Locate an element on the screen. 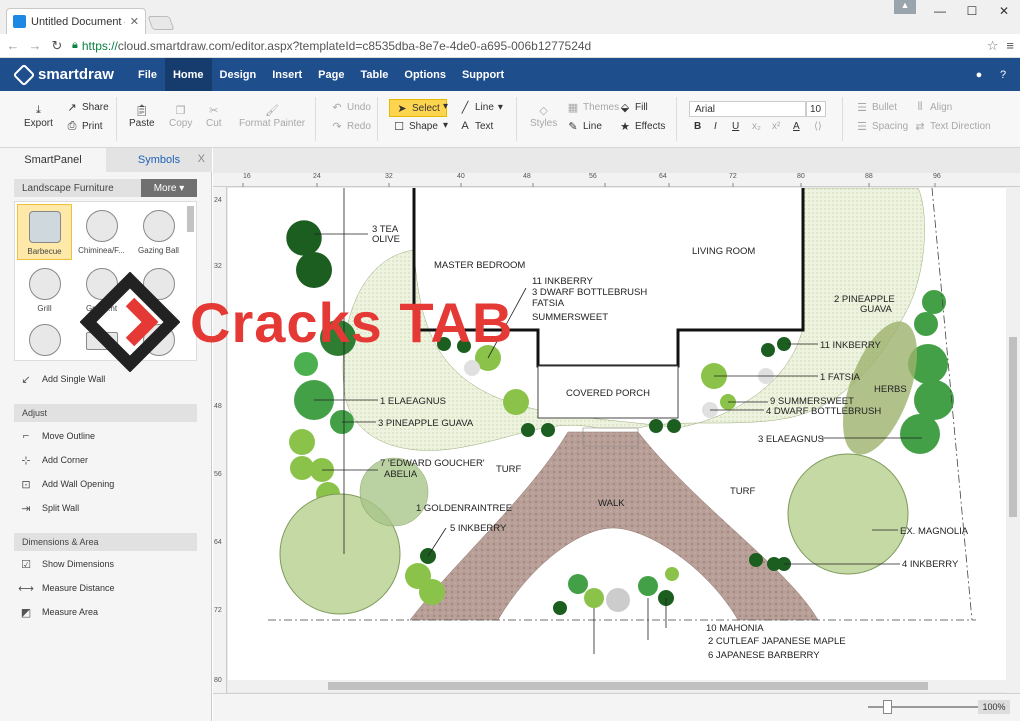 Image resolution: width=1020 pixels, height=721 pixels. copy-button: ❐ Copy is located at coordinates (181, 117).